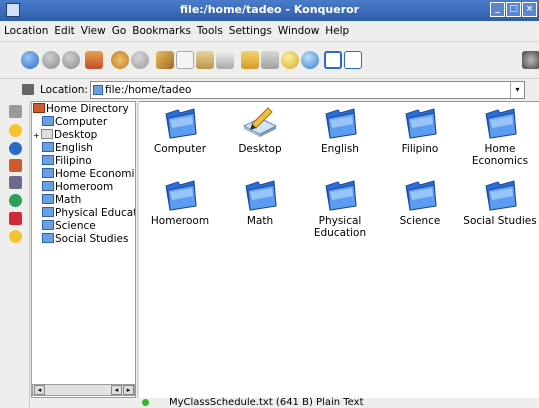 The height and width of the screenshot is (408, 539). I want to click on file-item: Computer, so click(180, 129).